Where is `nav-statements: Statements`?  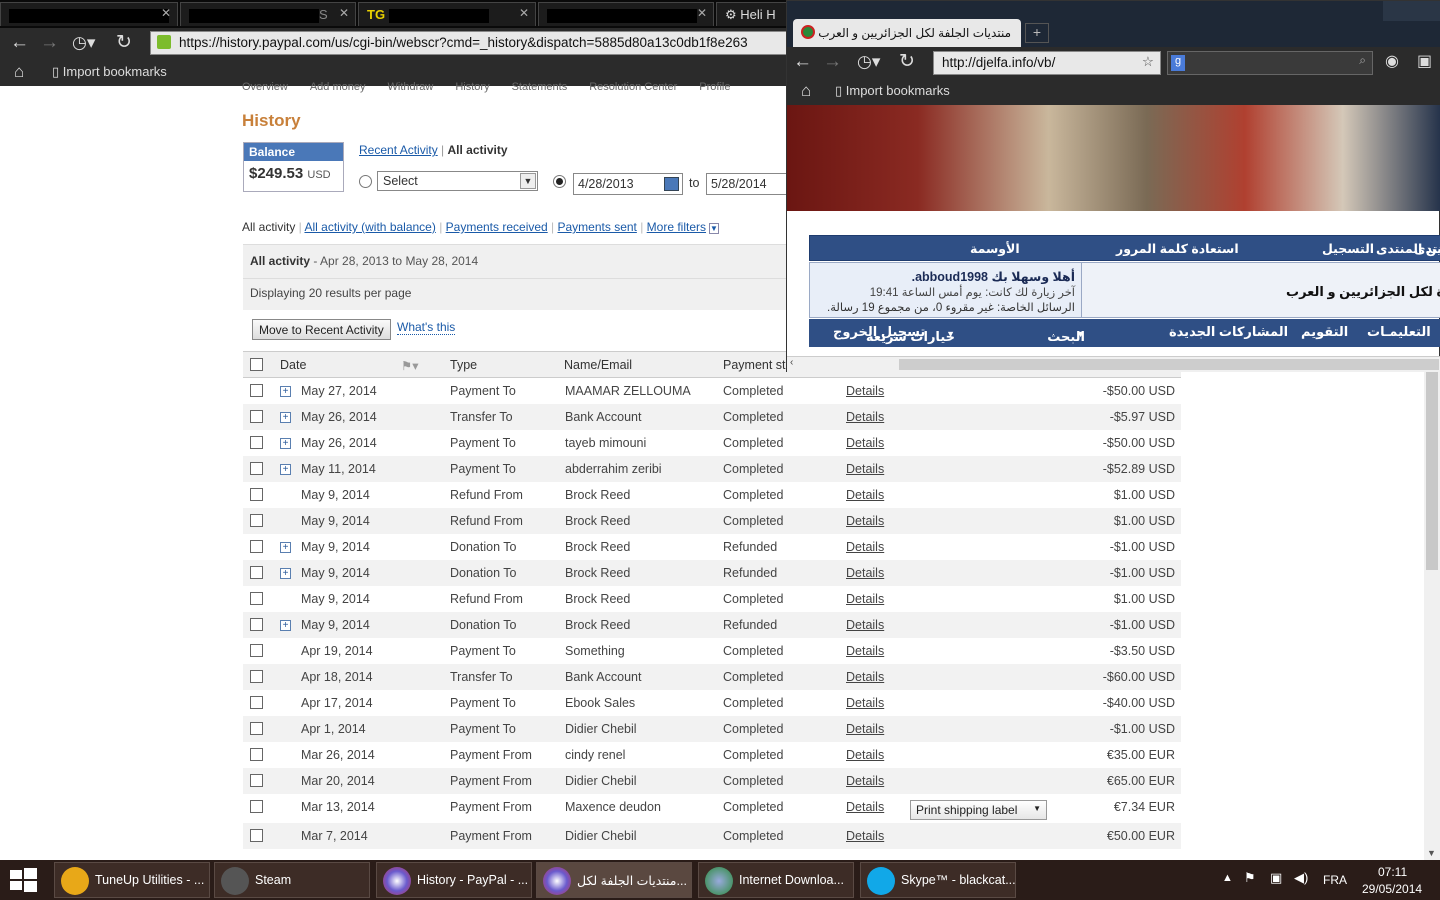 nav-statements: Statements is located at coordinates (540, 87).